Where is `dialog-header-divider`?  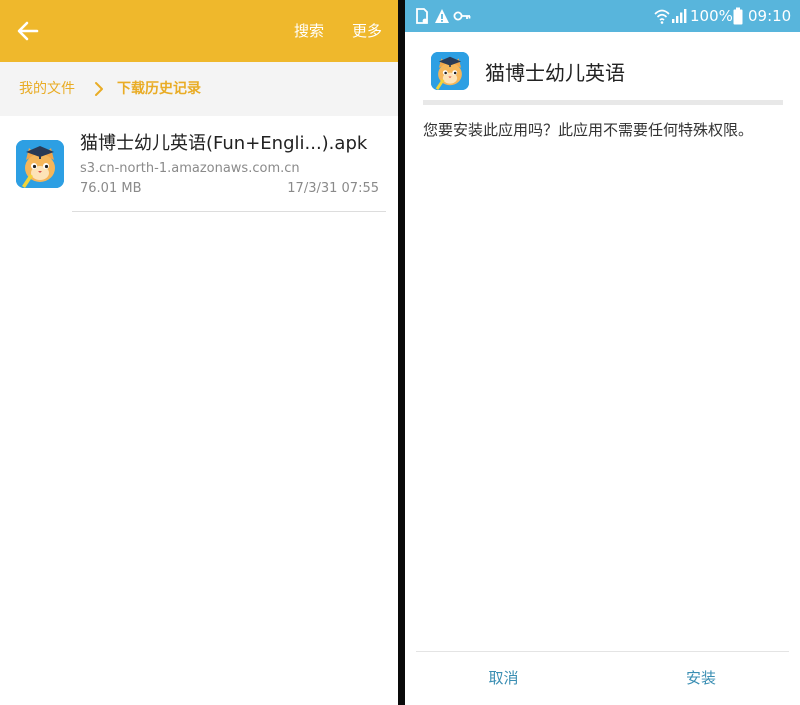 dialog-header-divider is located at coordinates (603, 102).